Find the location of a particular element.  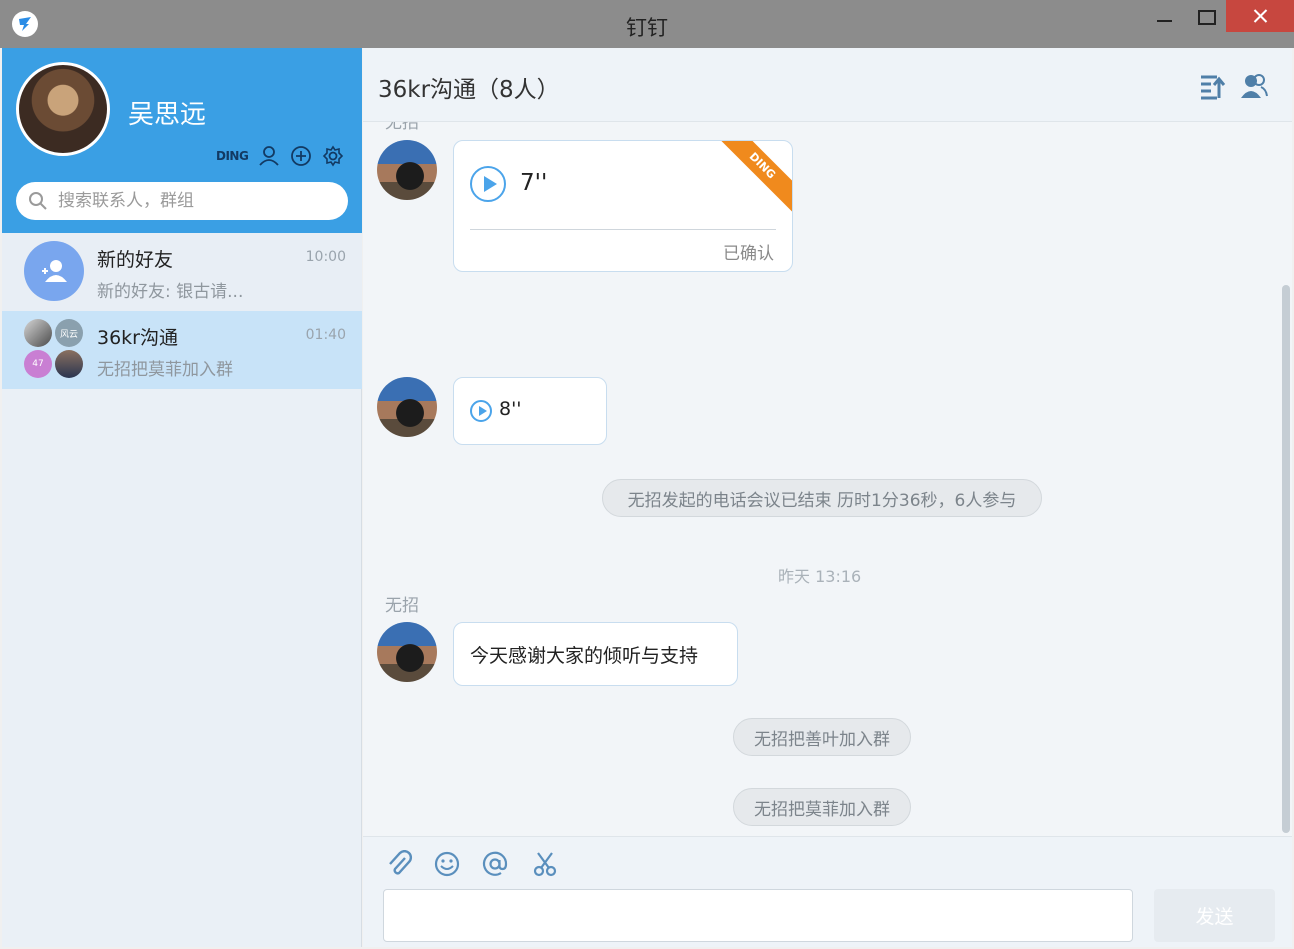

timestamp: 昨天 13:16 is located at coordinates (820, 576).